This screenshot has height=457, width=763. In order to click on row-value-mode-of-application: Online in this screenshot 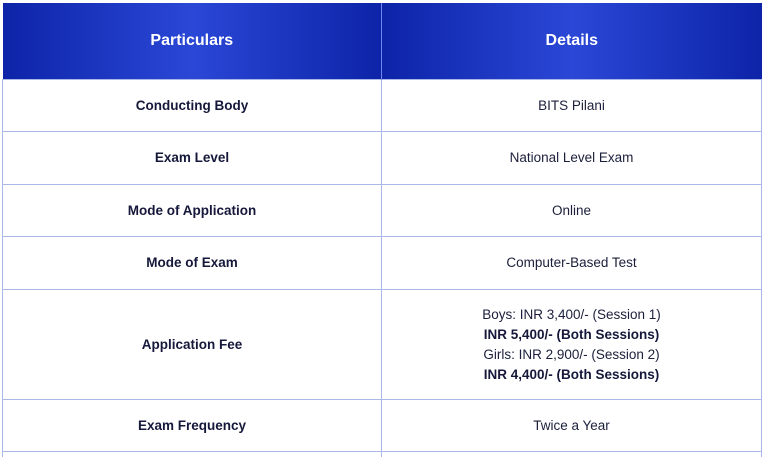, I will do `click(571, 210)`.